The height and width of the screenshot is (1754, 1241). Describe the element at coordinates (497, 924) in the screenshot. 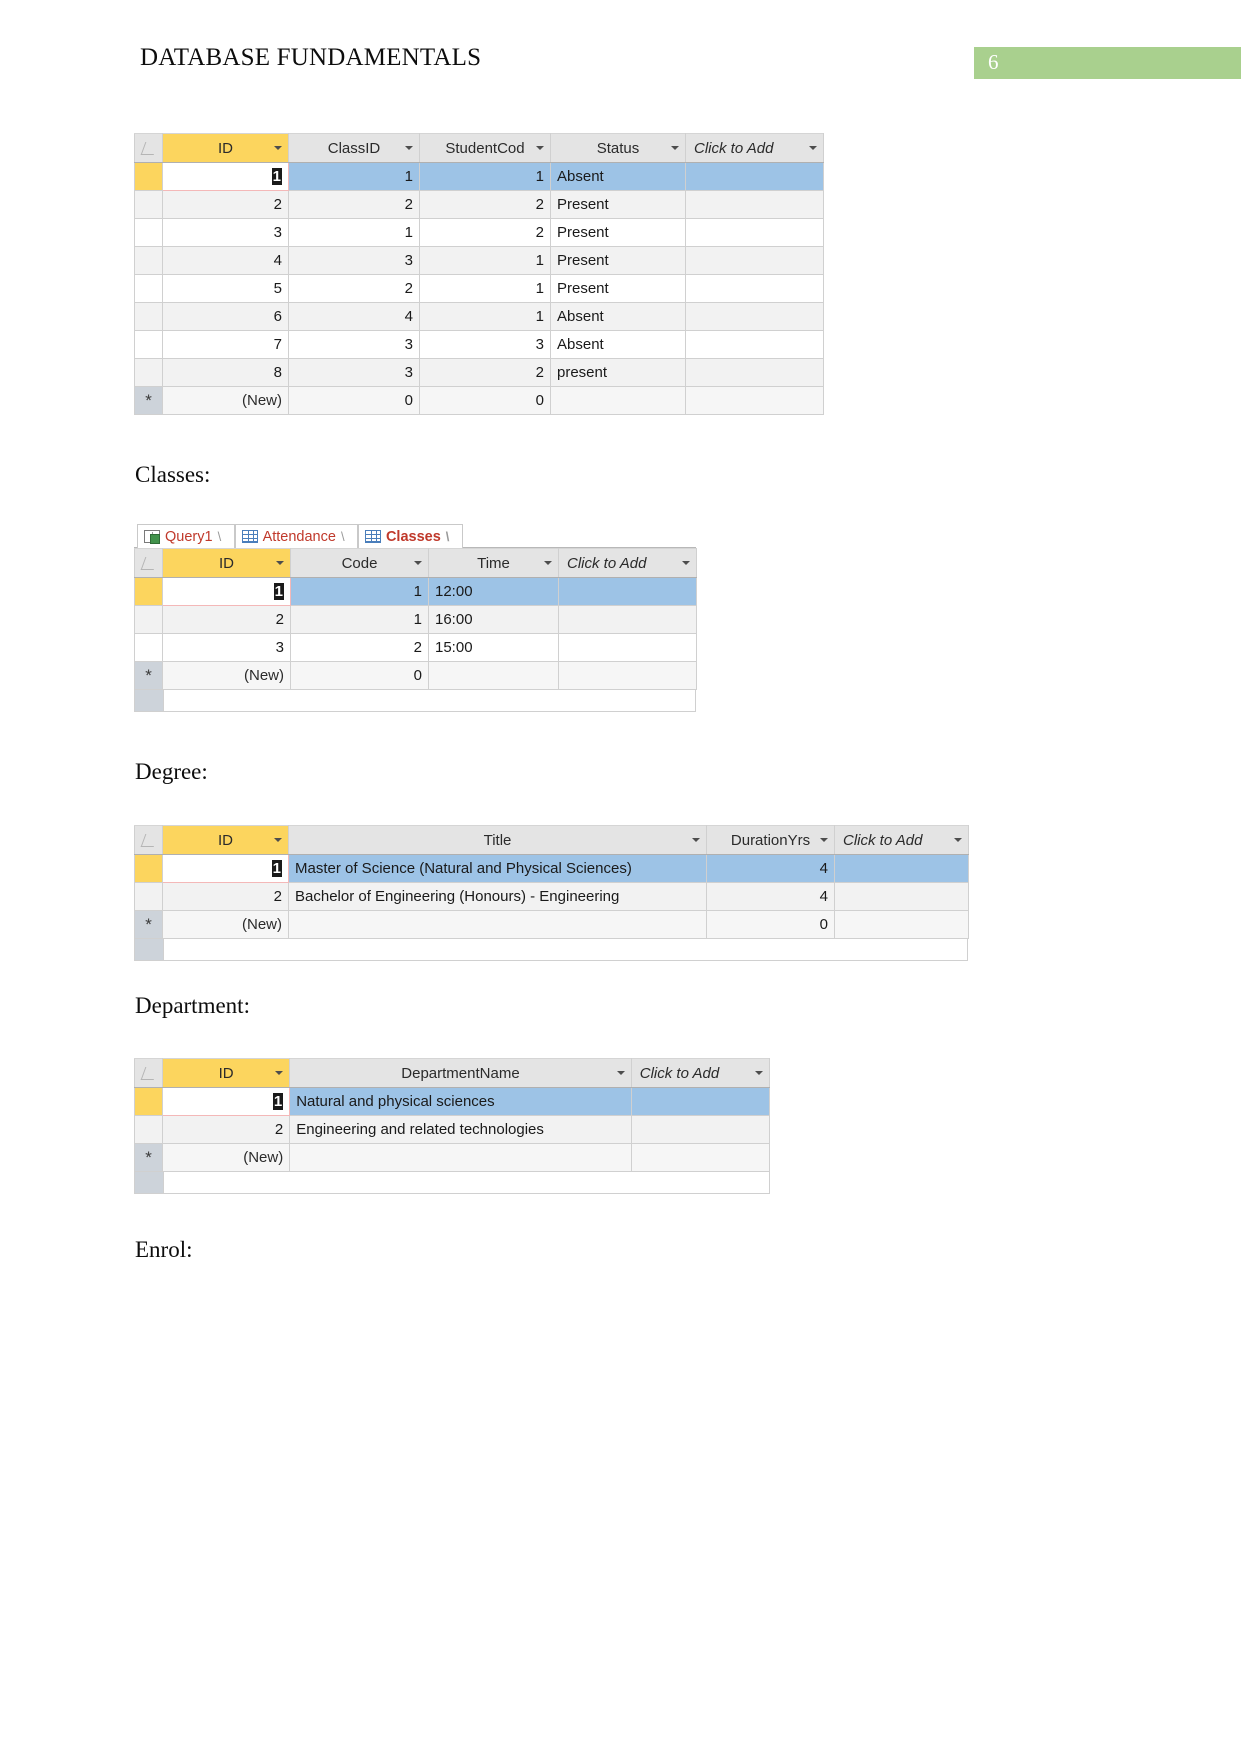

I see `cell-title-new` at that location.